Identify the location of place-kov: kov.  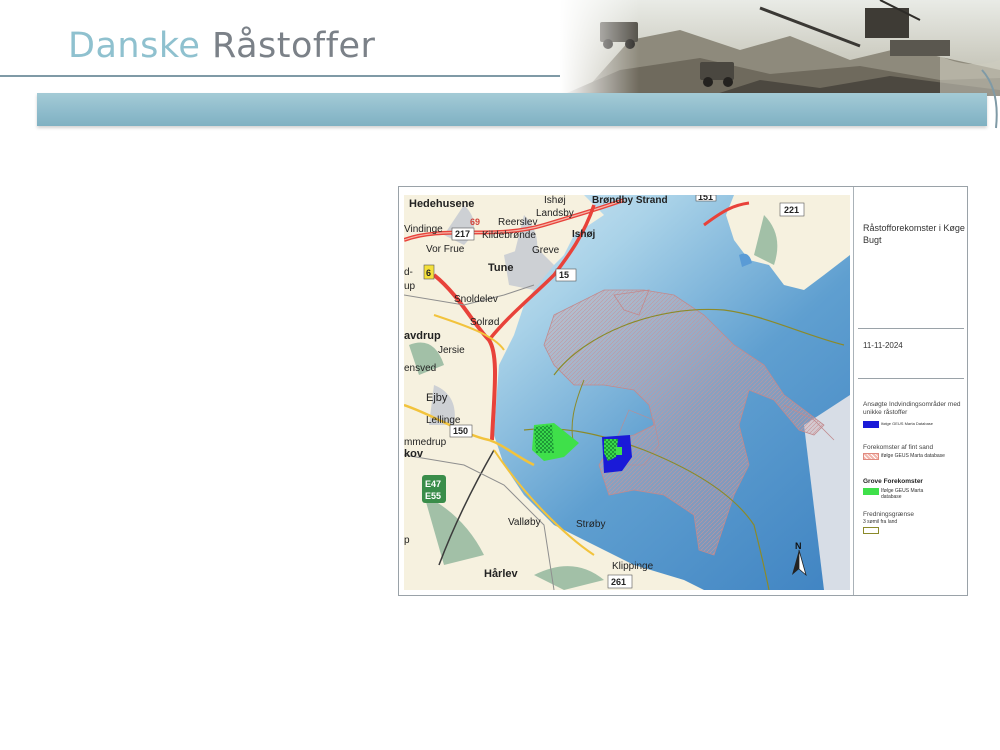
(414, 454).